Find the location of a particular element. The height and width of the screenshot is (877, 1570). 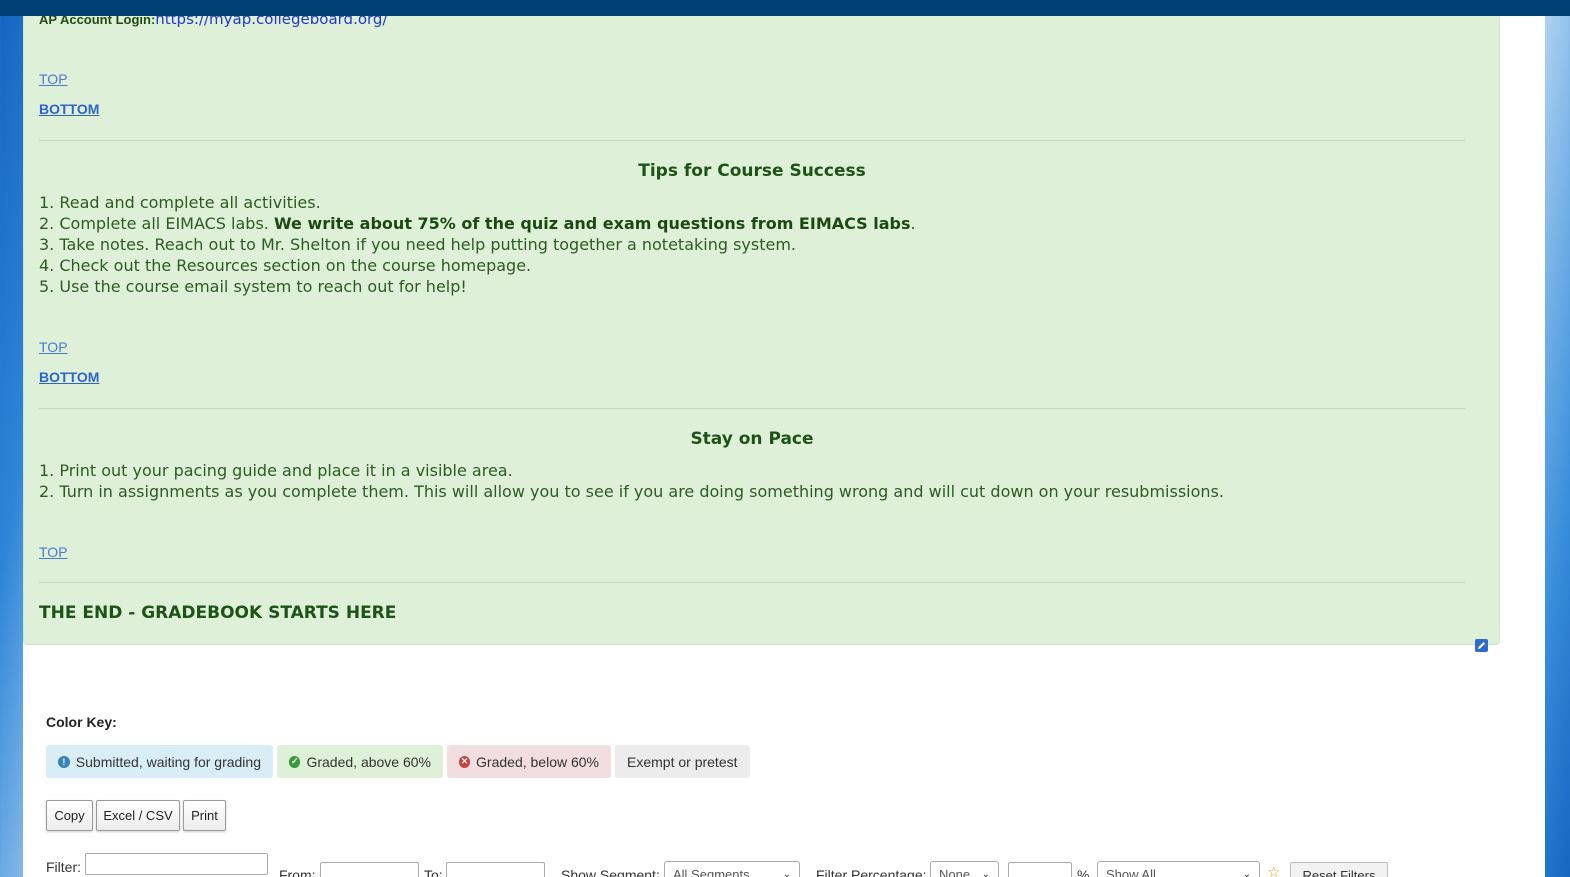

show-value: Show All is located at coordinates (1131, 871).